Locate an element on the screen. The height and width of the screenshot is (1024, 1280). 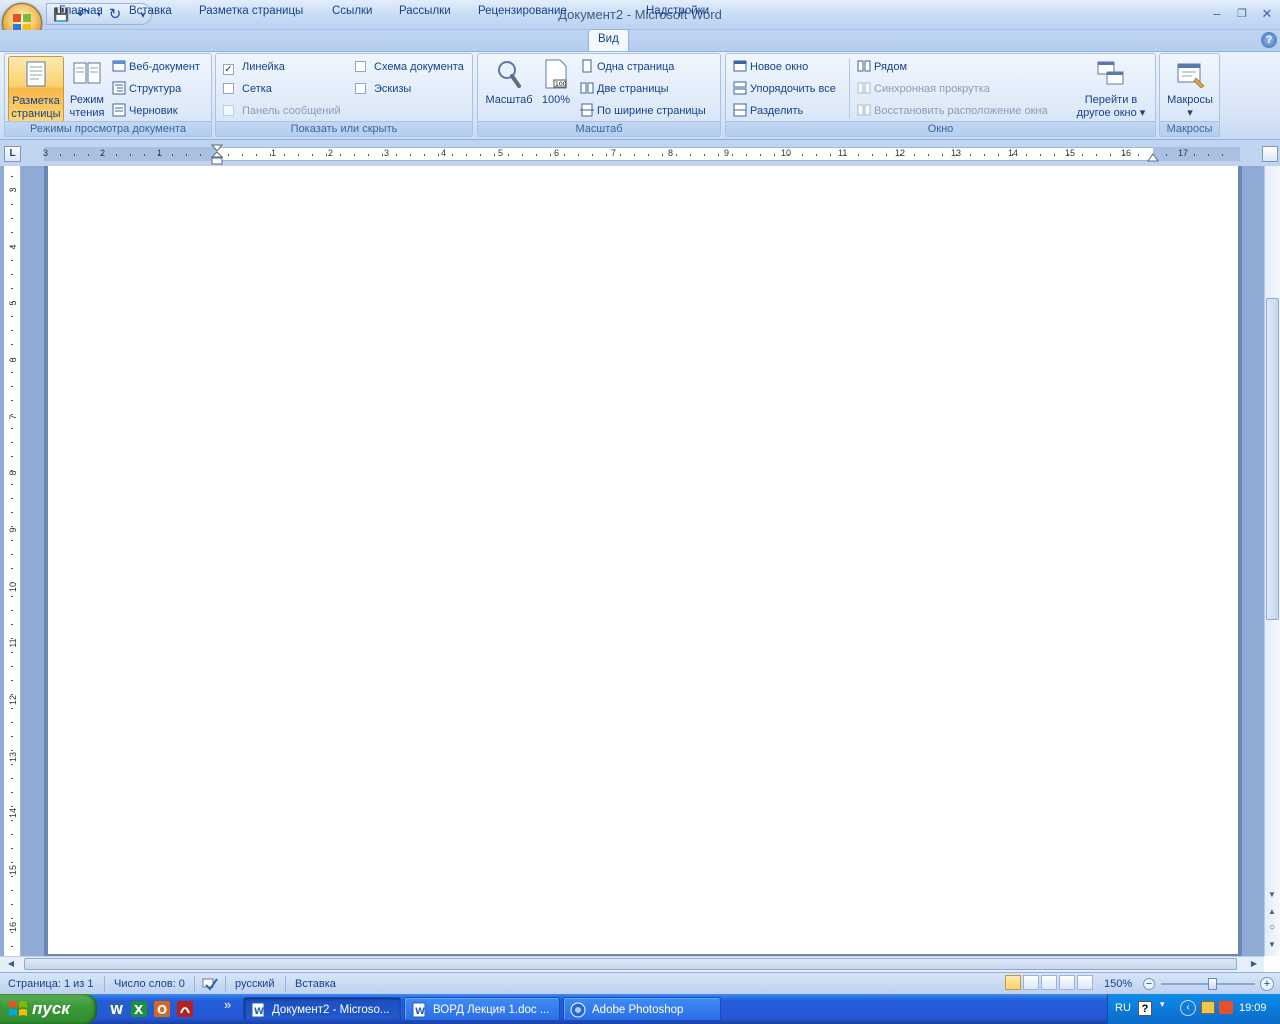
switch-window-button: Перейти в другое окно ▾ is located at coordinates (1111, 89).